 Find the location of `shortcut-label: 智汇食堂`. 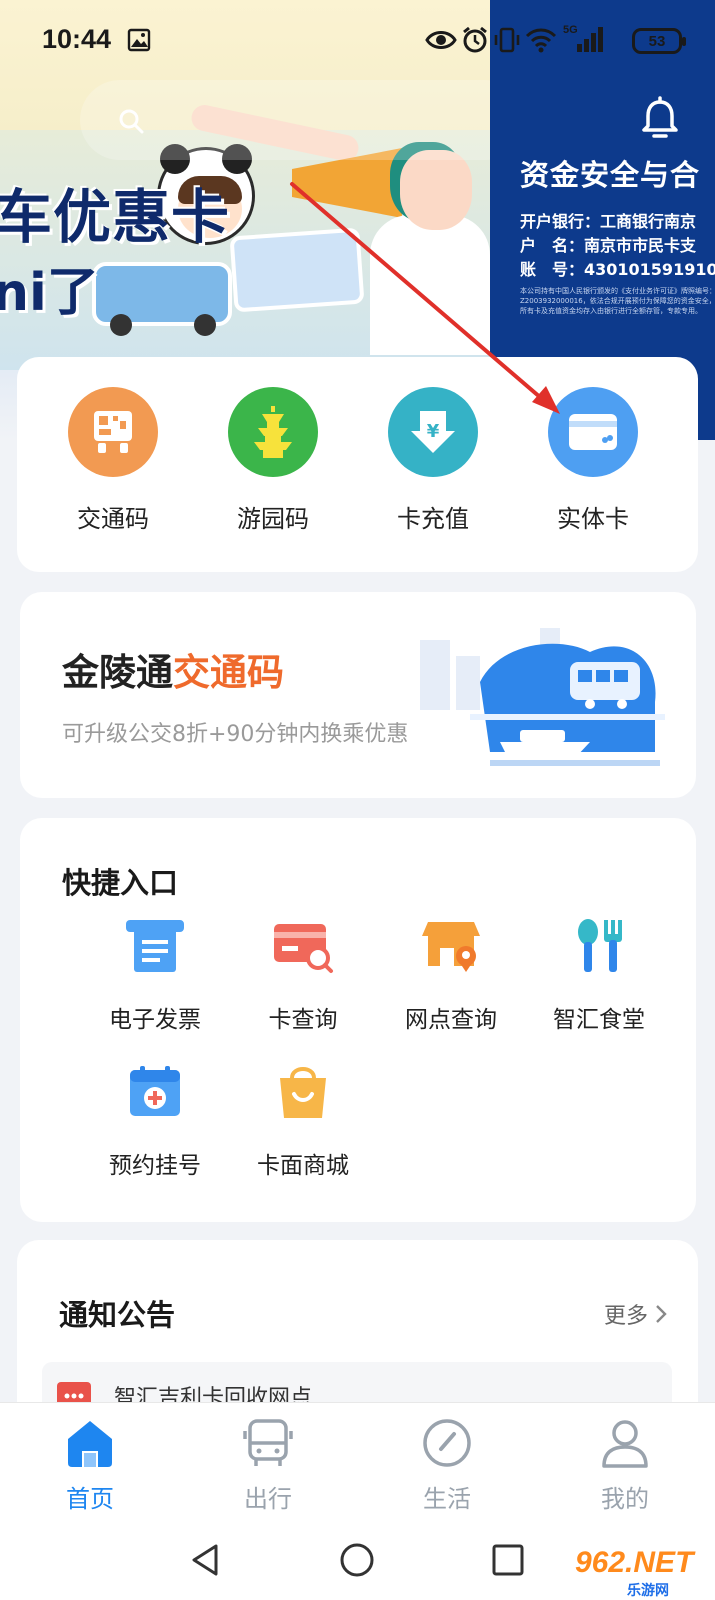

shortcut-label: 智汇食堂 is located at coordinates (599, 1020).